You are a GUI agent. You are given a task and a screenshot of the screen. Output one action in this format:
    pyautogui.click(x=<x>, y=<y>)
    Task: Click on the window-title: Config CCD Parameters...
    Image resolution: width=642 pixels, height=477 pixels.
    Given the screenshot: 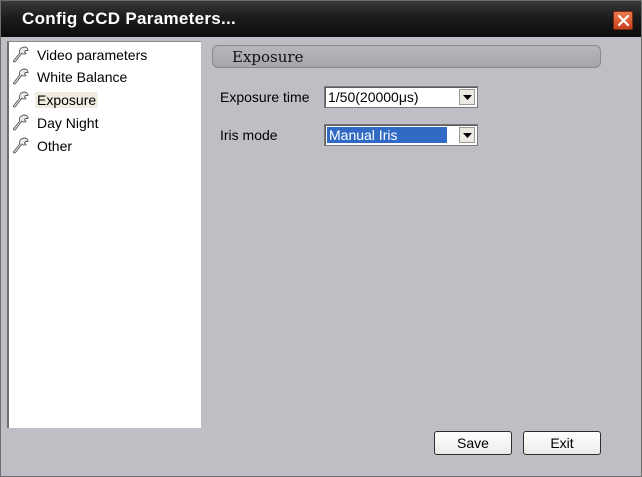 What is the action you would take?
    pyautogui.click(x=129, y=18)
    